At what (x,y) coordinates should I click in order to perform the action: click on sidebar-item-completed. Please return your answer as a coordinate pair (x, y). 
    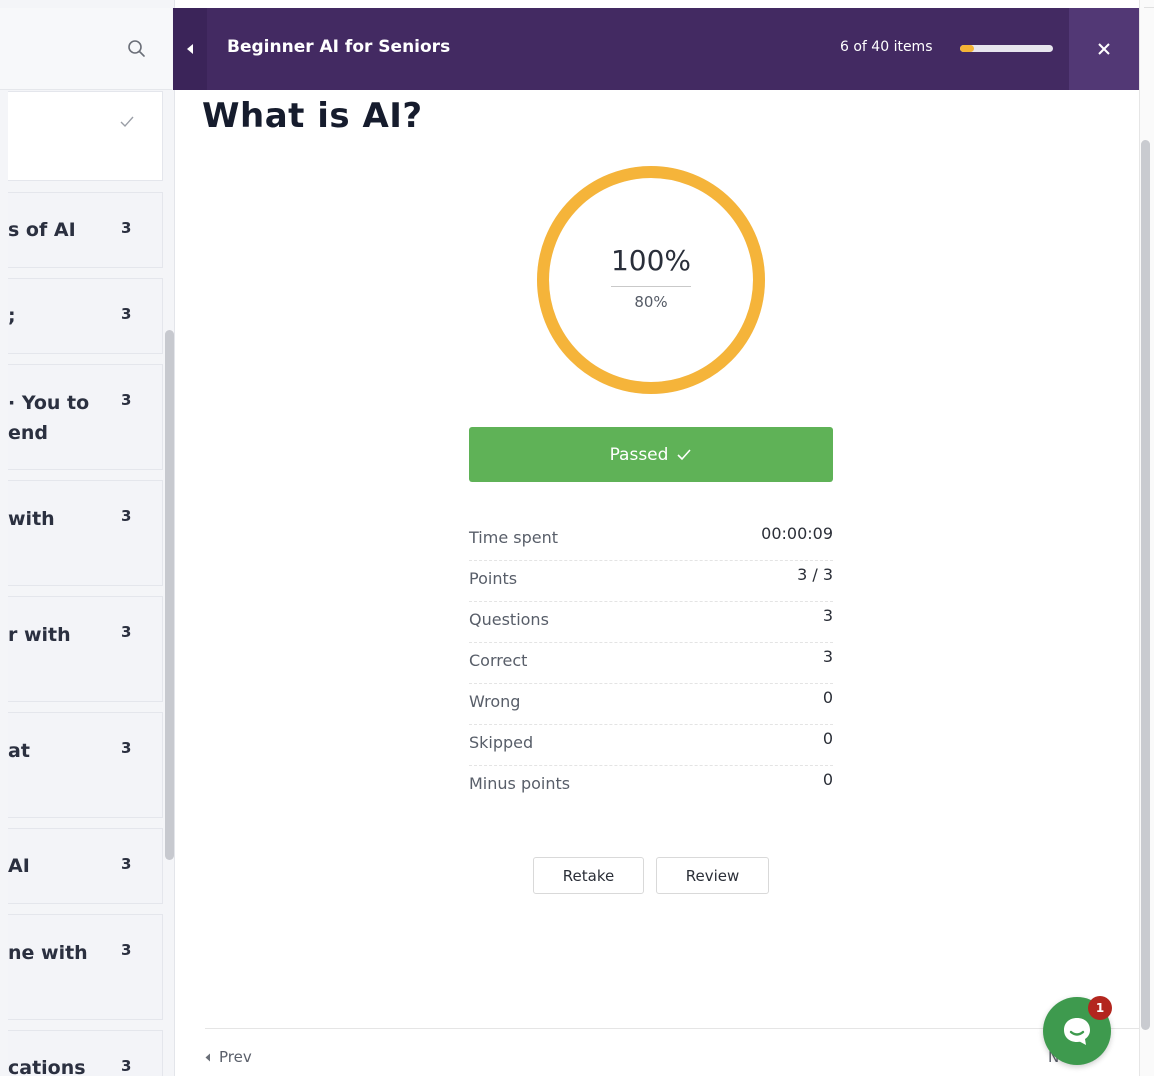
    Looking at the image, I should click on (85, 136).